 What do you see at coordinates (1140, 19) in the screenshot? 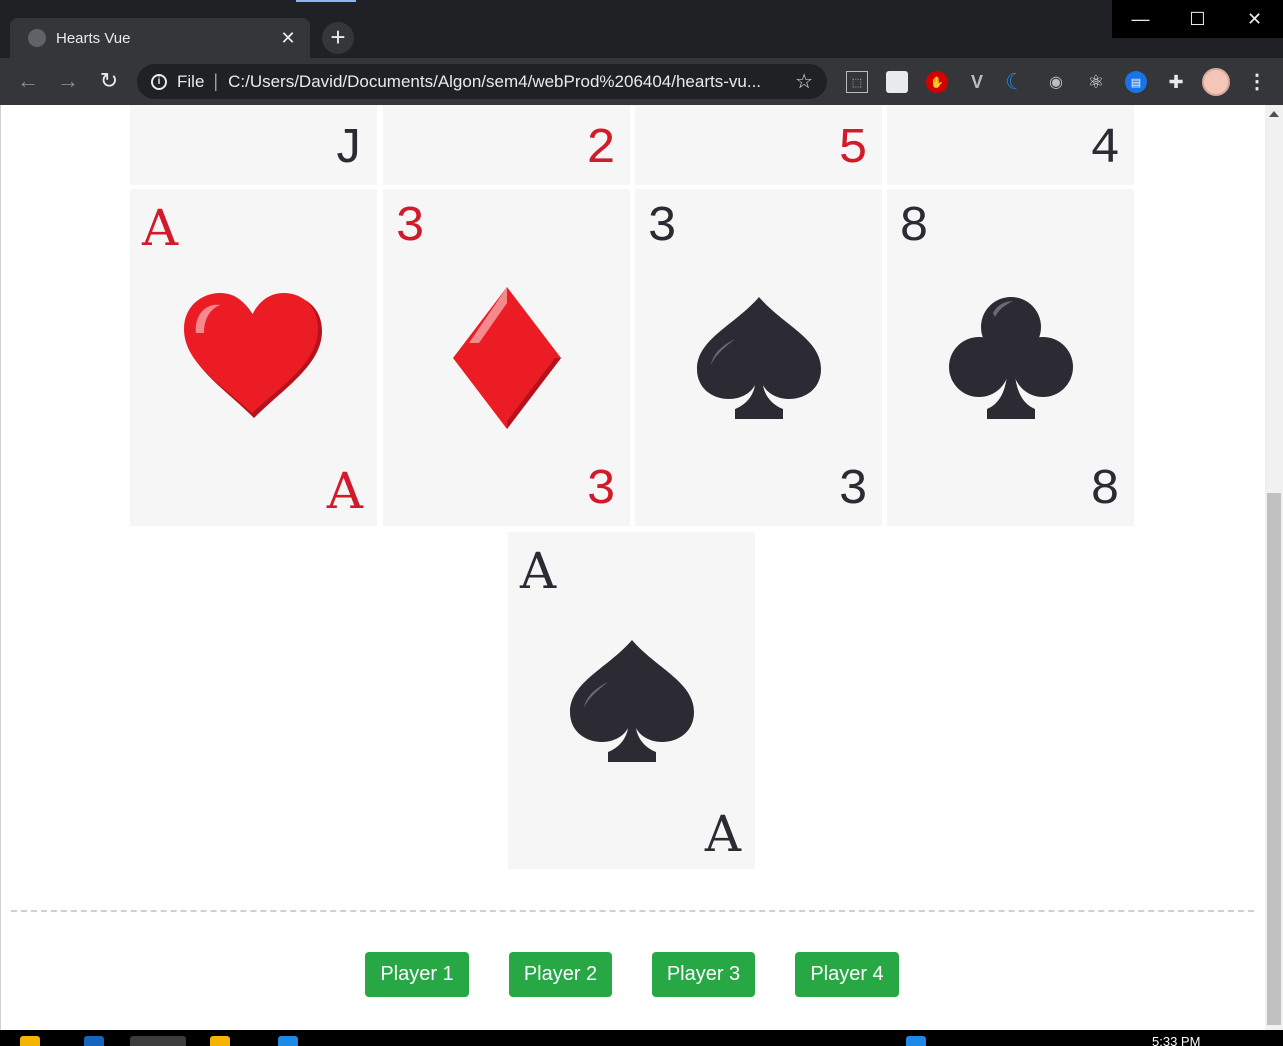
I see `minimize-button: —` at bounding box center [1140, 19].